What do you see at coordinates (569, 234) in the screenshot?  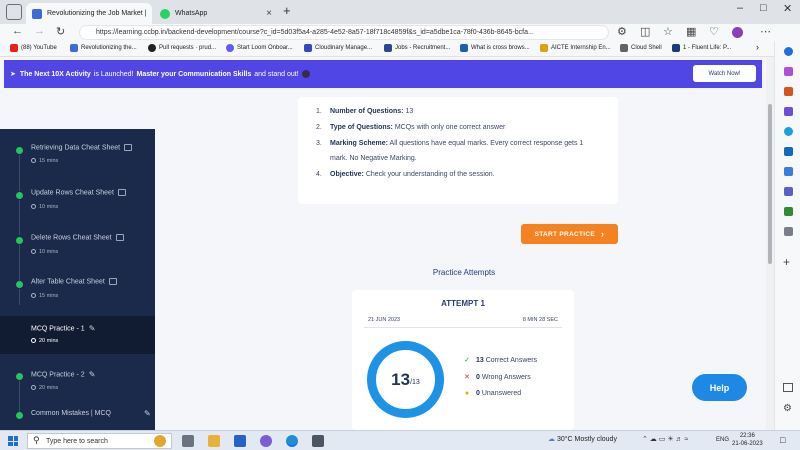 I see `start-practice-button: START PRACTICE ›` at bounding box center [569, 234].